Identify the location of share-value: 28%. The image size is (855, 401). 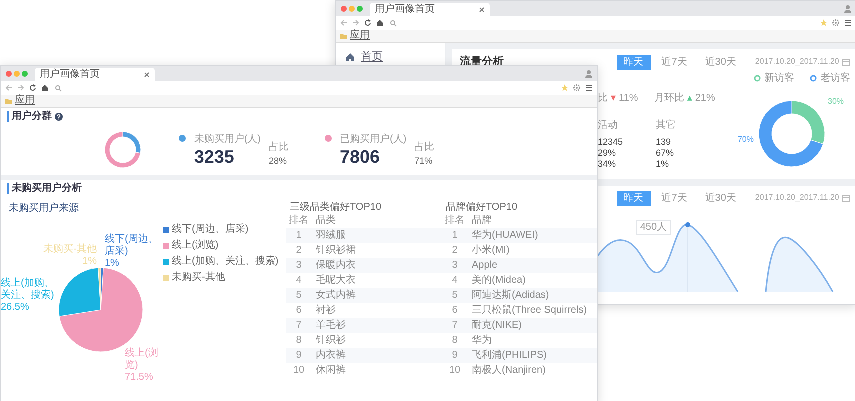
(278, 161).